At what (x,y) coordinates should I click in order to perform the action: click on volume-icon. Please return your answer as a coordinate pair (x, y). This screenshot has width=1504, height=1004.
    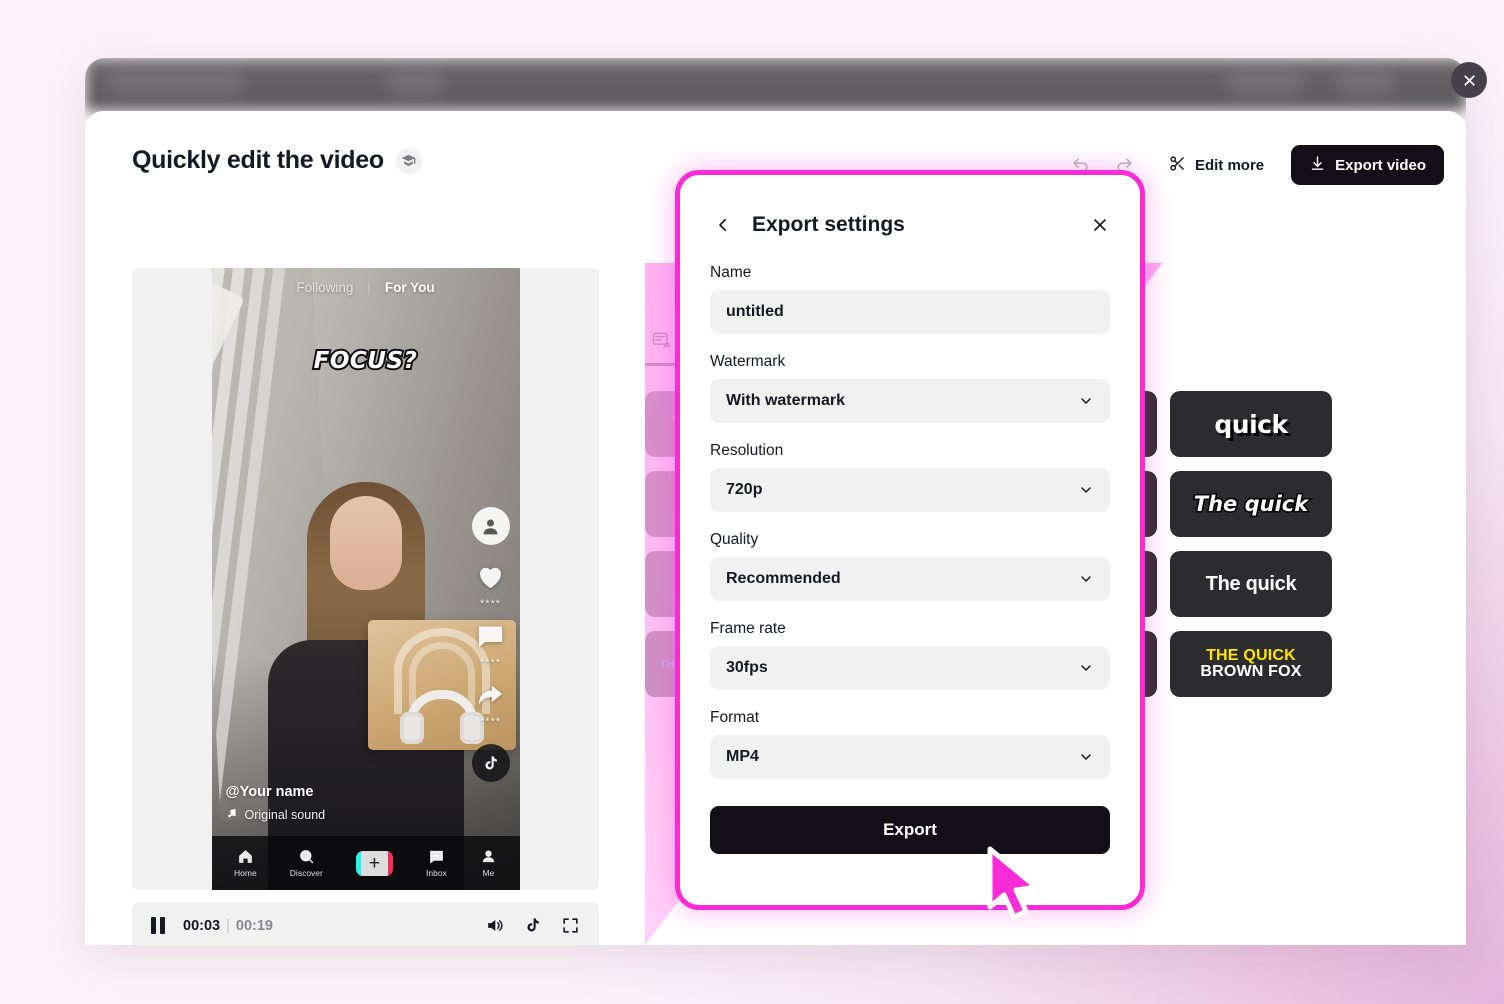
    Looking at the image, I should click on (494, 925).